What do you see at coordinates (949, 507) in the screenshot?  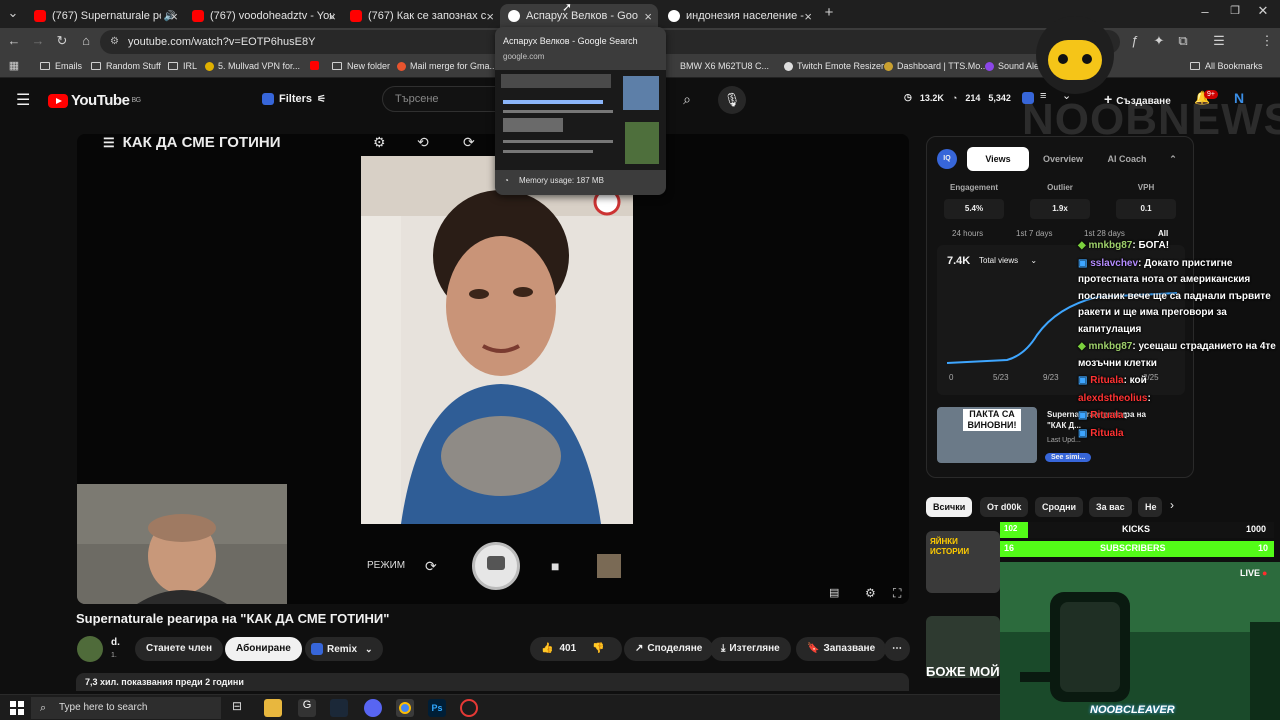 I see `chip-all: Всички` at bounding box center [949, 507].